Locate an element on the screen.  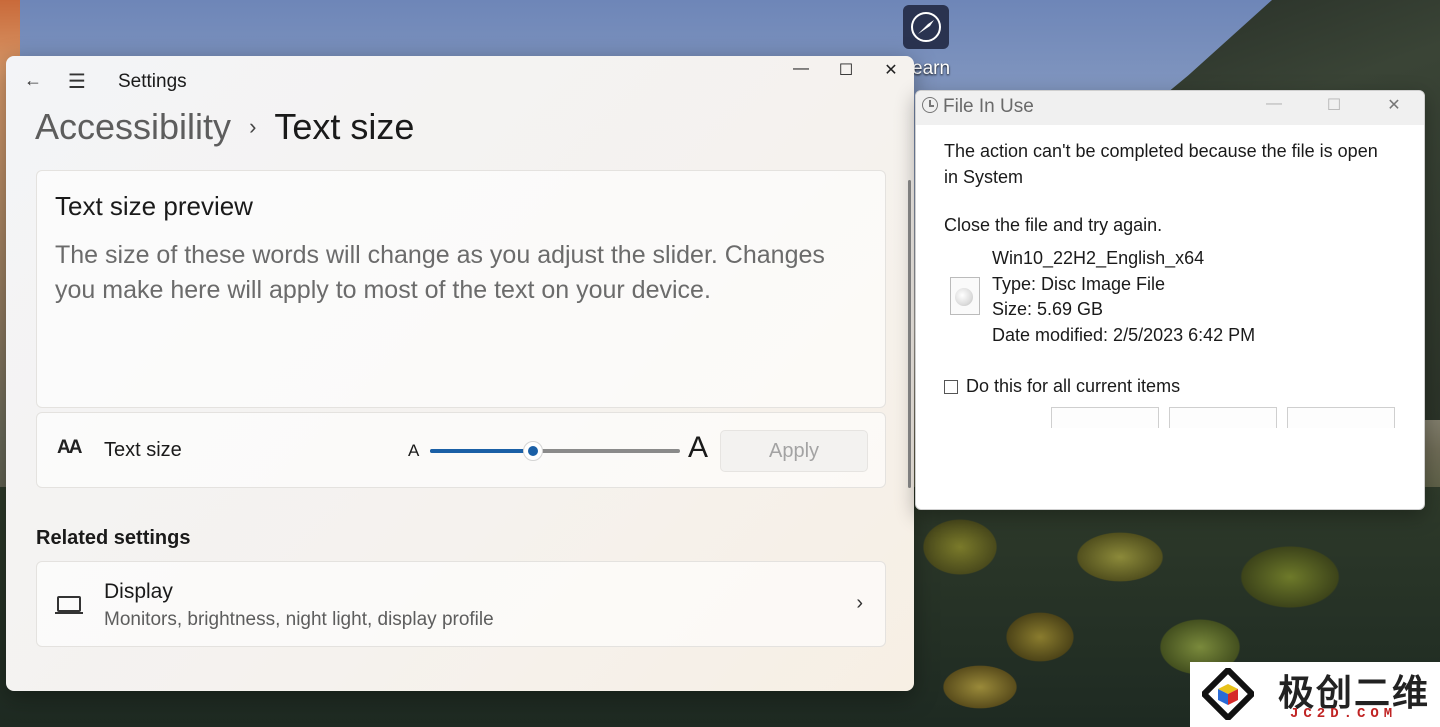
close-button: ✕ is located at coordinates (891, 70).